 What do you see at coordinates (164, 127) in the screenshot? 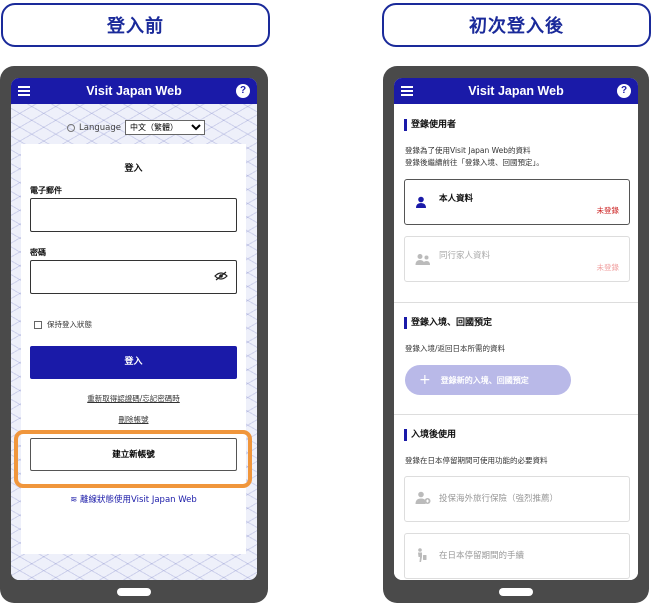
I see `language-select: 中文（繁體）` at bounding box center [164, 127].